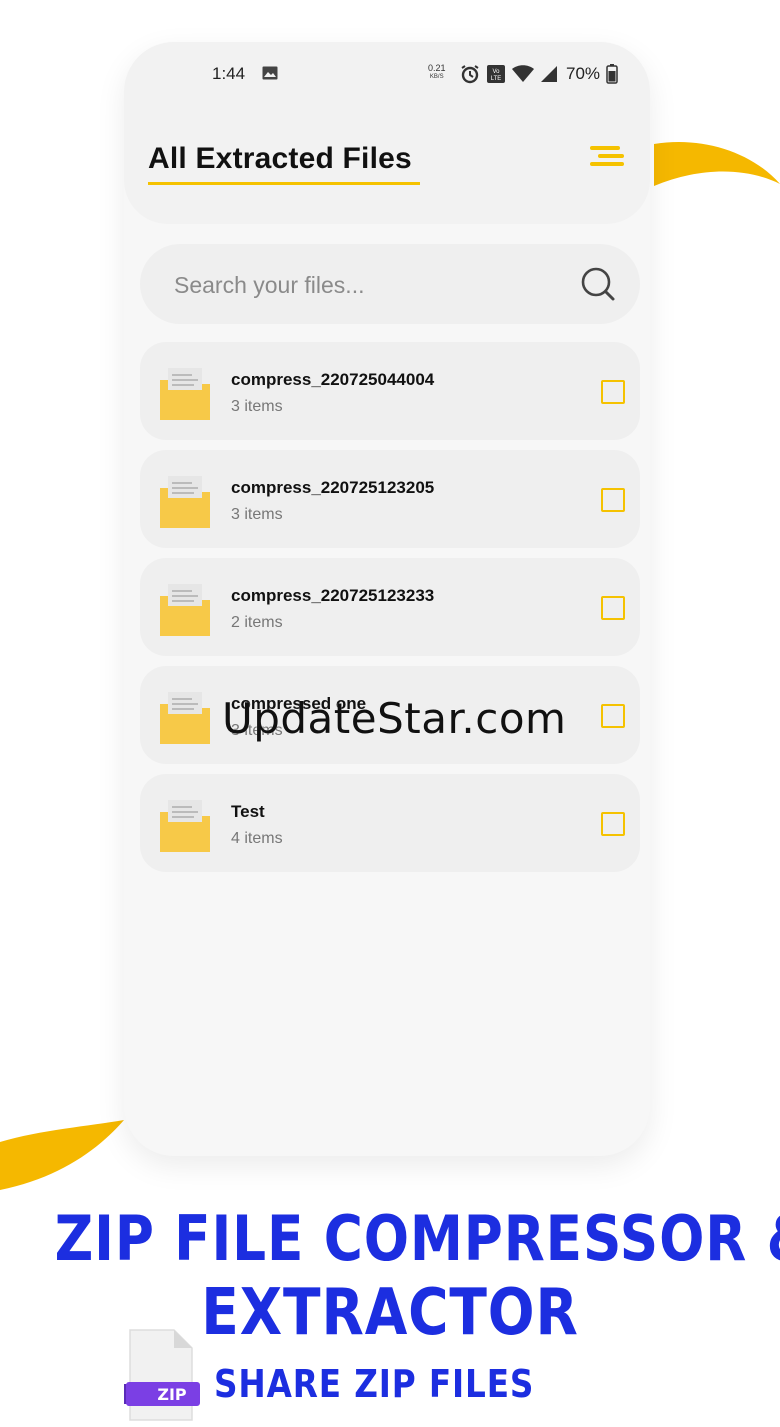 This screenshot has height=1427, width=780. I want to click on status-icons: Vo LTE 70%, so click(539, 74).